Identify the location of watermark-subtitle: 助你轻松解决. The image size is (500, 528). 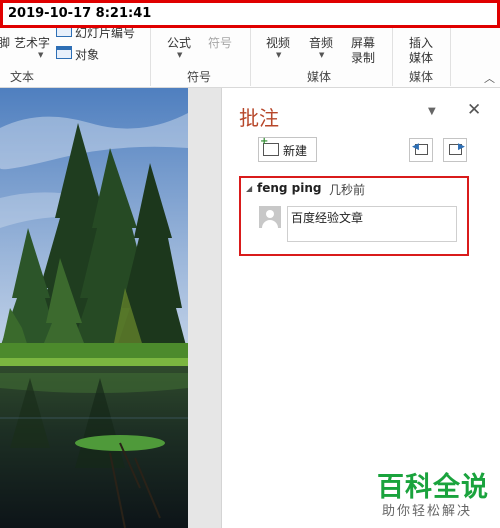
(427, 511).